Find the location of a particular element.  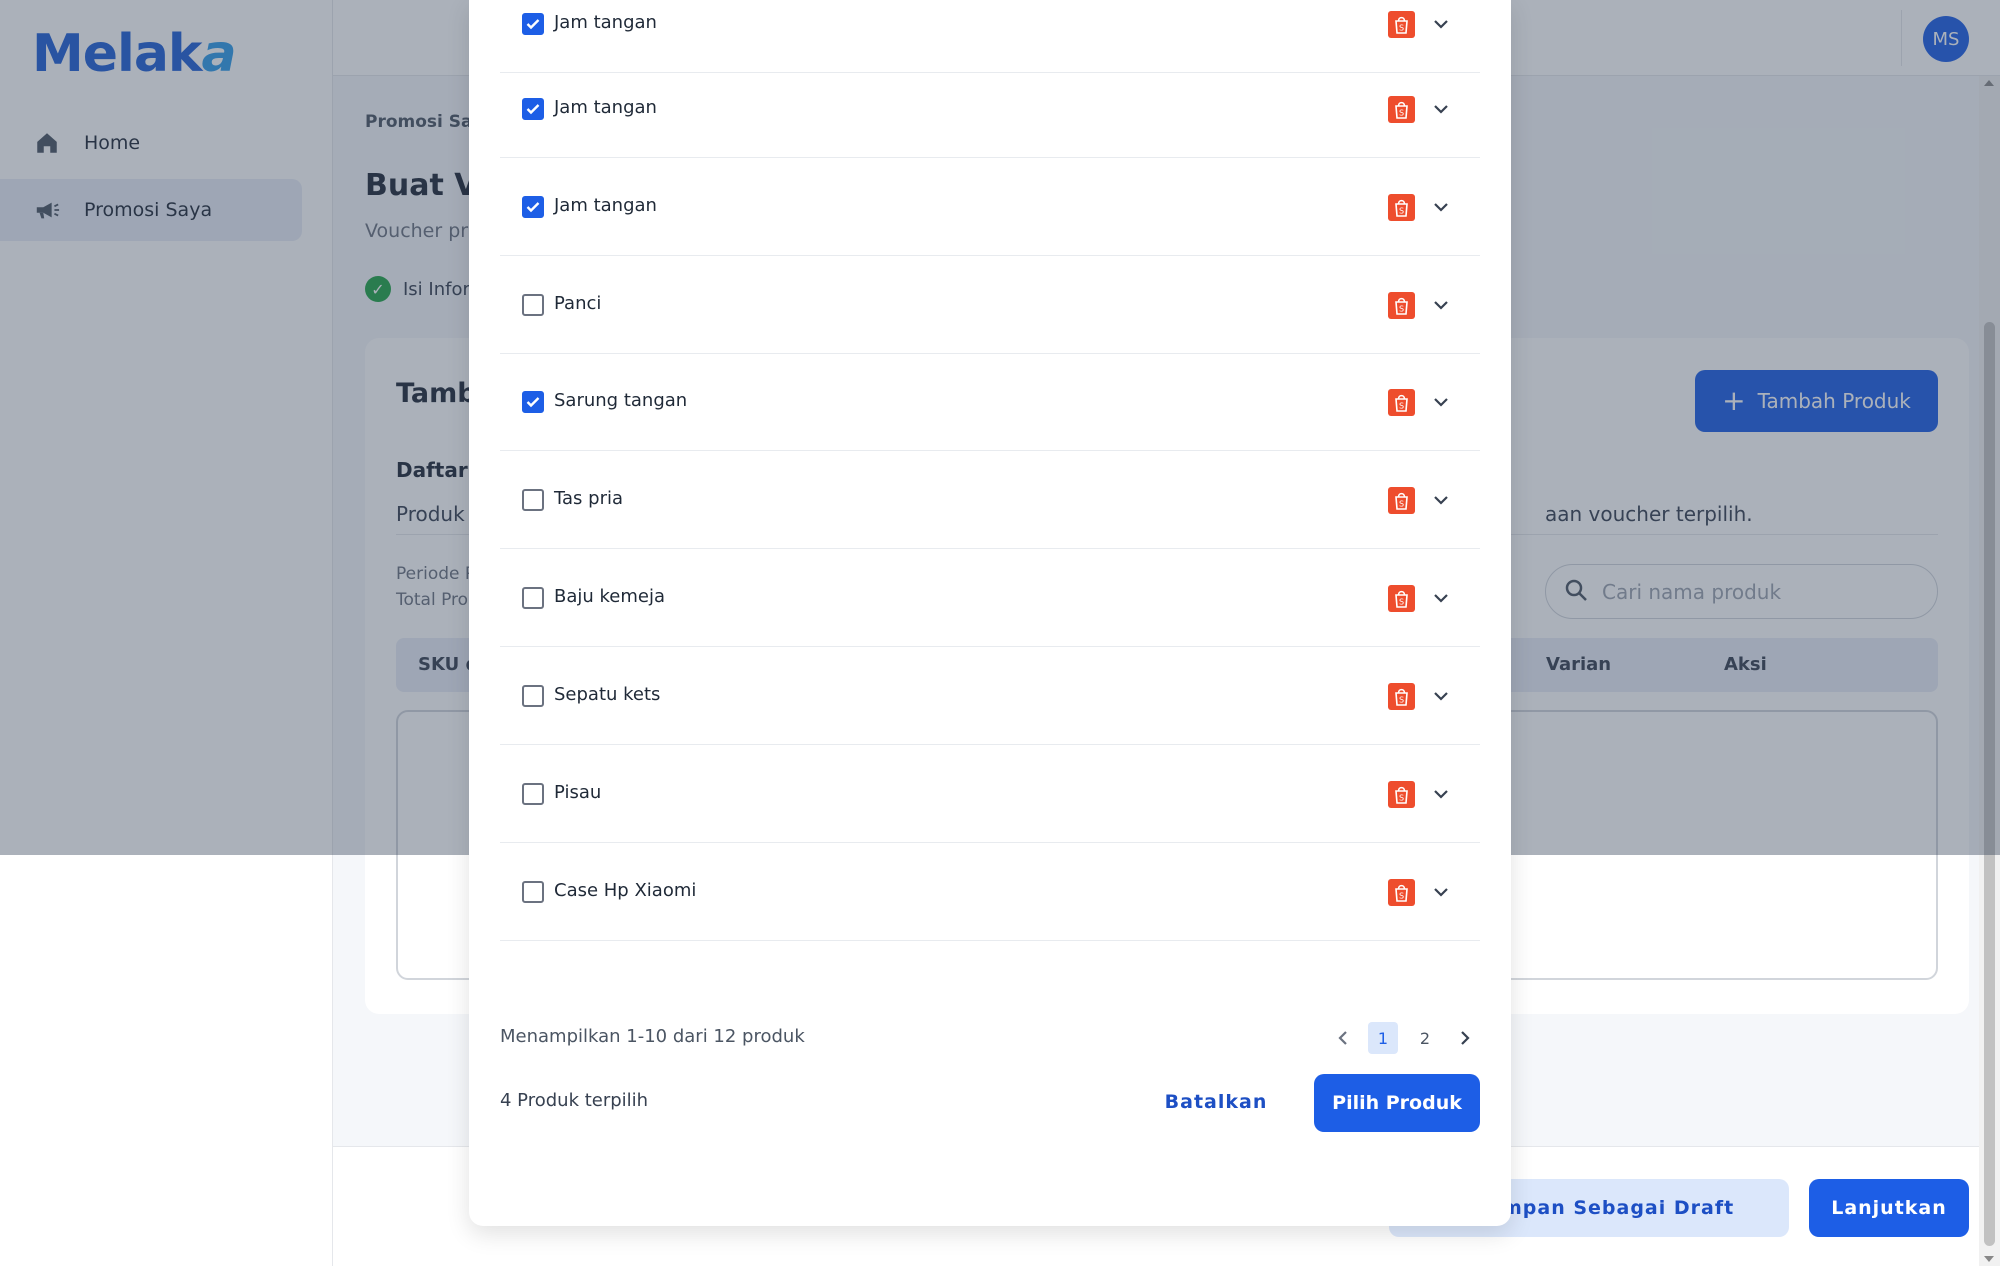

page-2-button: 2 is located at coordinates (1425, 1038).